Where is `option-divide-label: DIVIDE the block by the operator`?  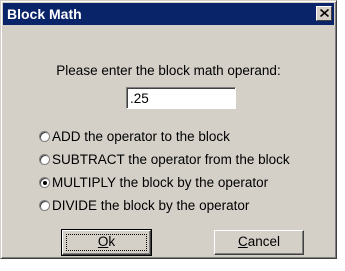
option-divide-label: DIVIDE the block by the operator is located at coordinates (151, 205).